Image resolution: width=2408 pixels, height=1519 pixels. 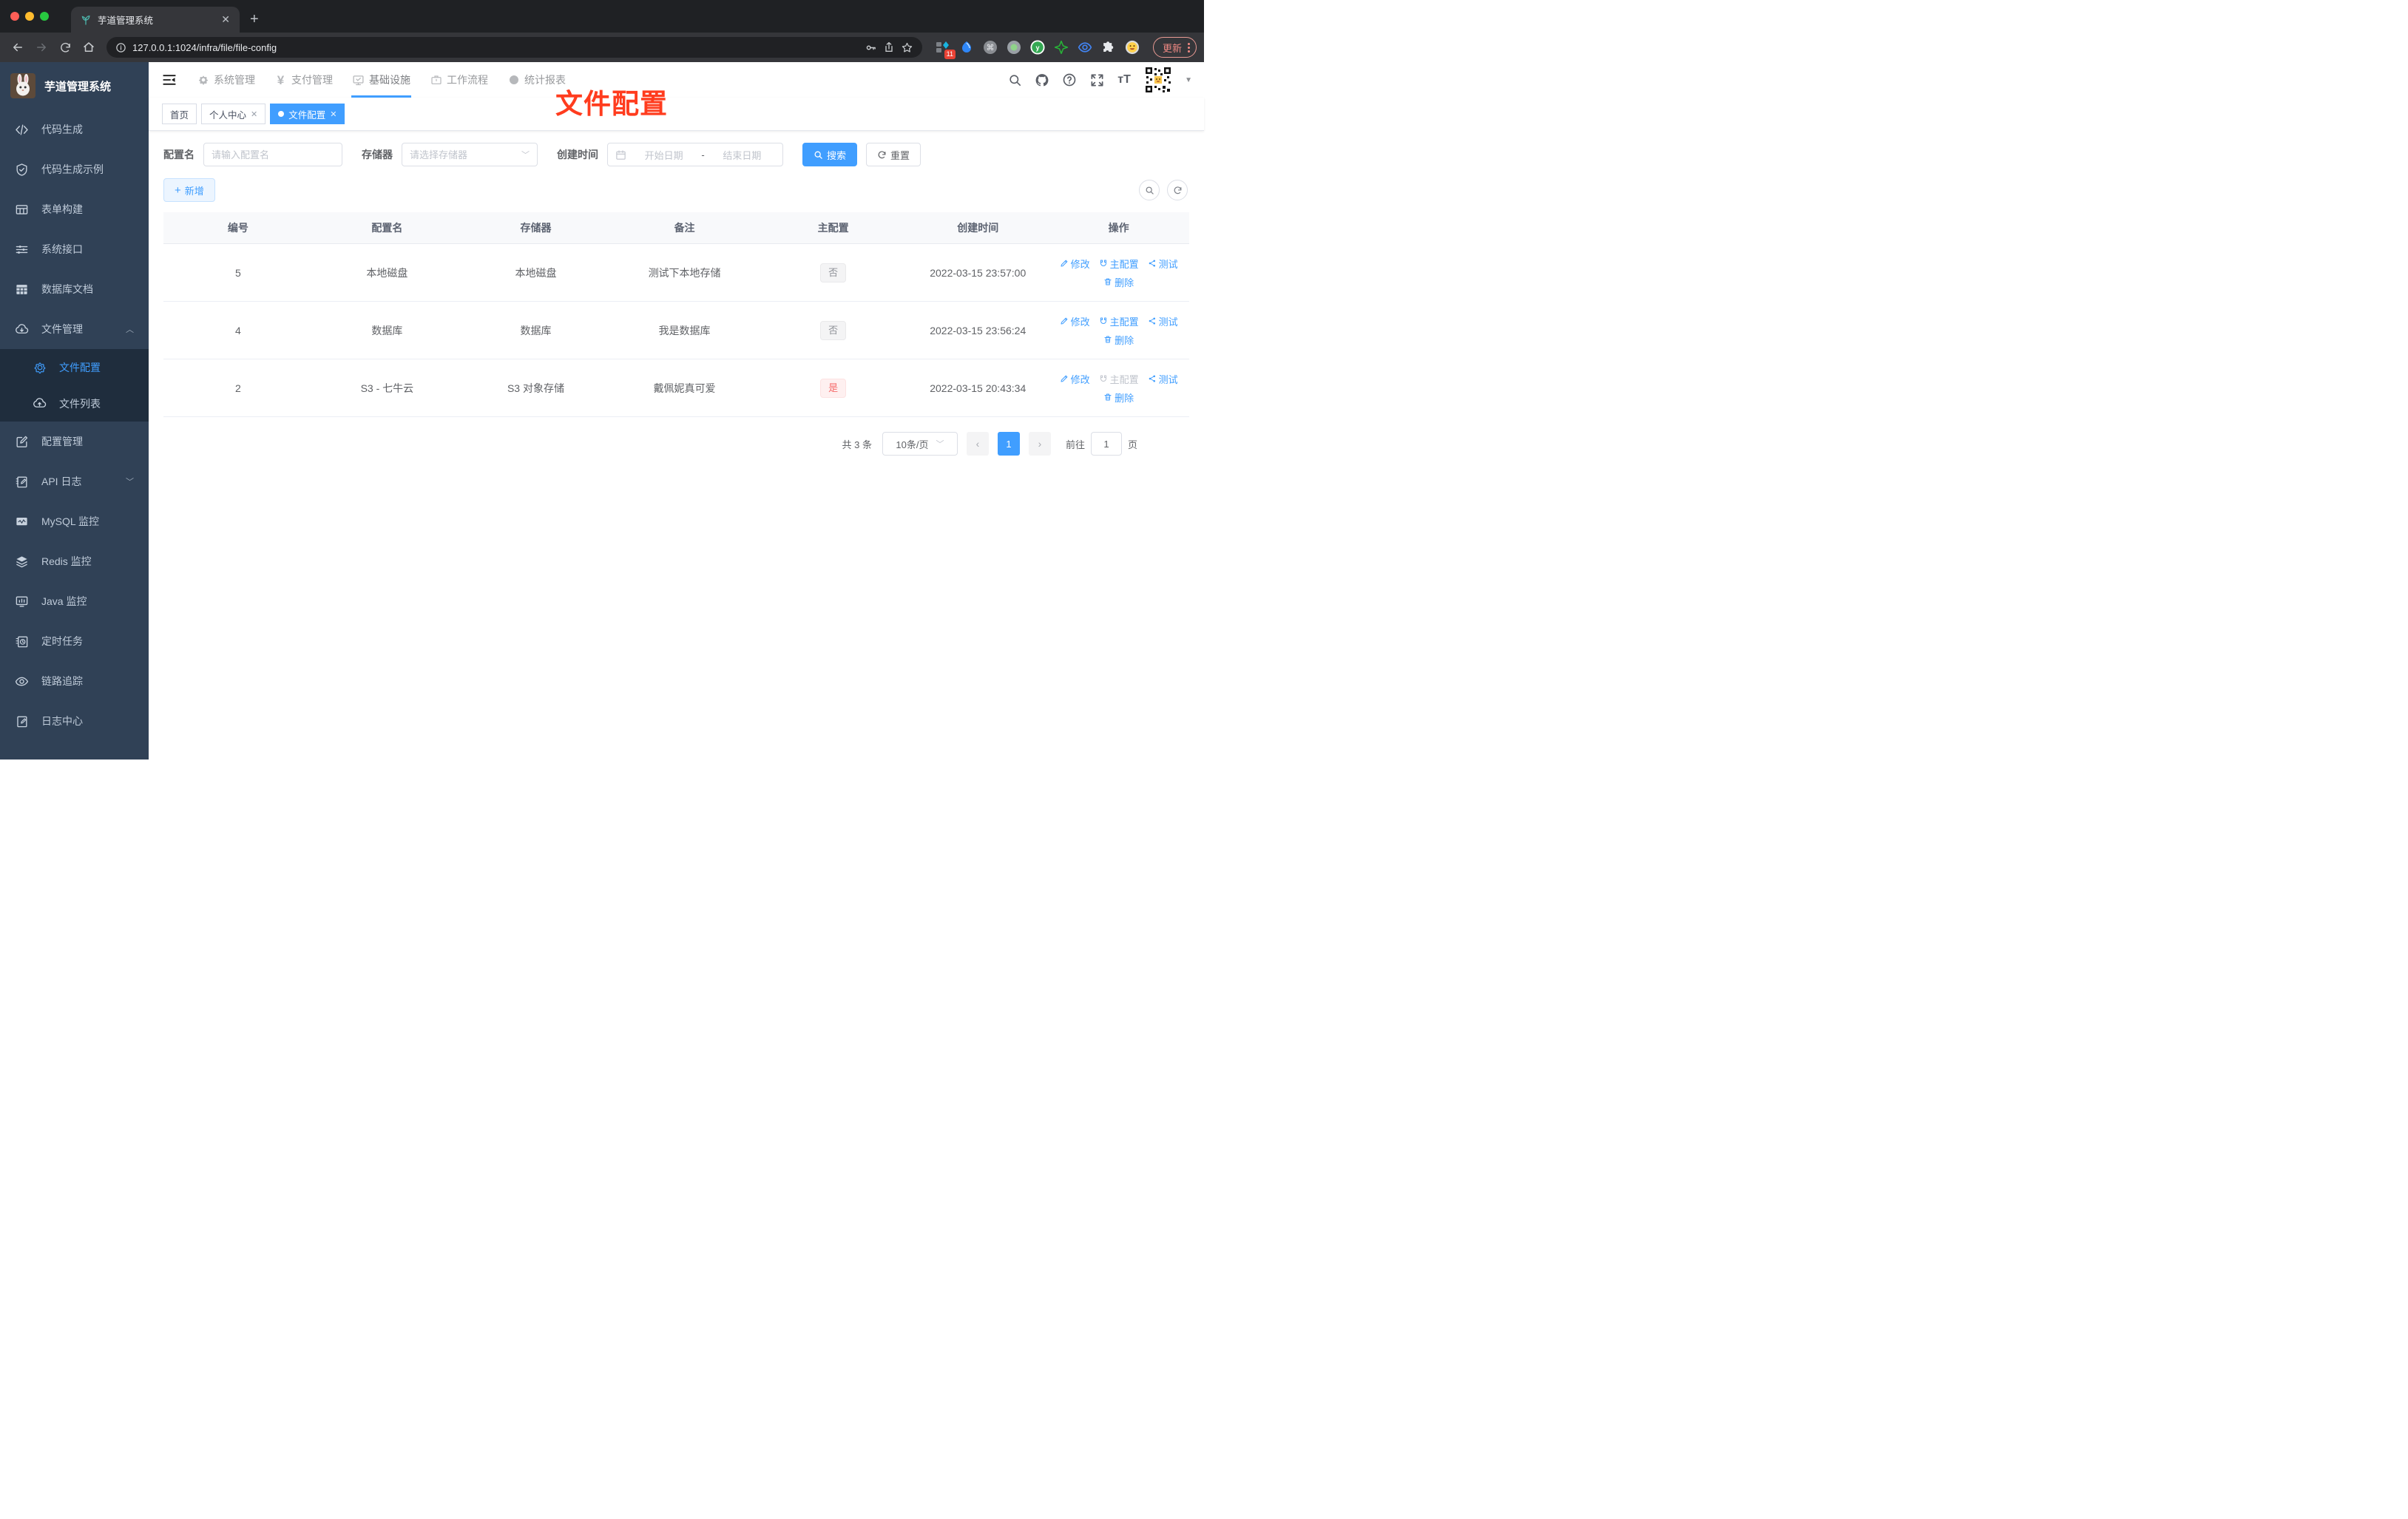 I want to click on nav-item-infrastructure: 基础设施, so click(x=381, y=80).